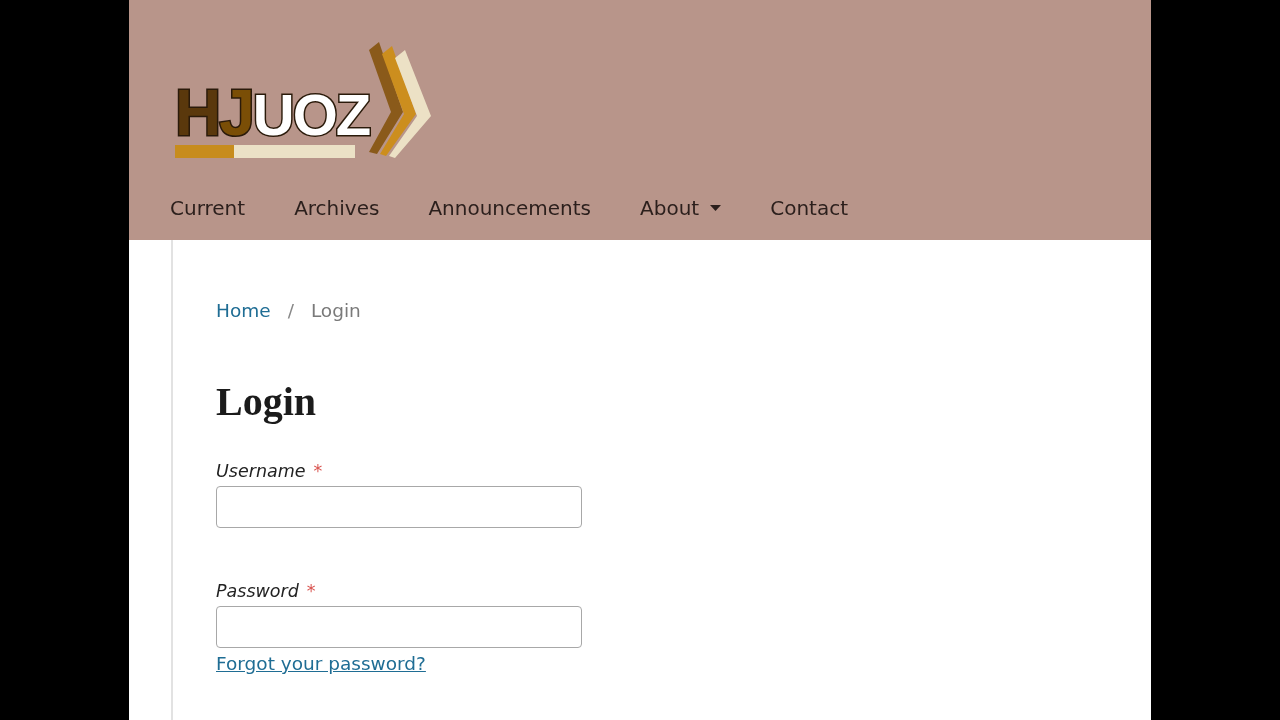 The height and width of the screenshot is (720, 1280). I want to click on nav-link: Current, so click(208, 208).